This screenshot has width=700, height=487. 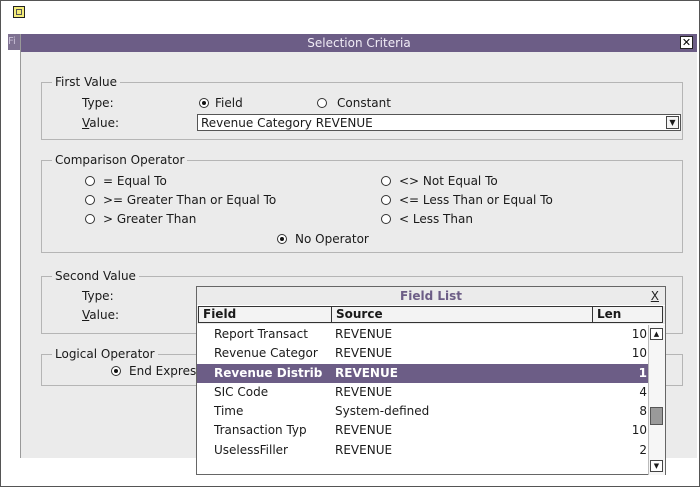 I want to click on cell-field: Revenue Distrib, so click(x=268, y=372).